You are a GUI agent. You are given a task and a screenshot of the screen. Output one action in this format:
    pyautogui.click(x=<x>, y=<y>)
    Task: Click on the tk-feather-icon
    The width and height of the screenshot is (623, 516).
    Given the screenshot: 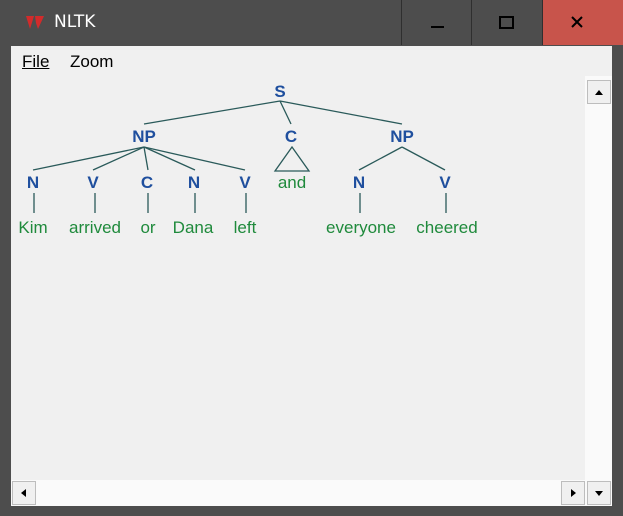 What is the action you would take?
    pyautogui.click(x=35, y=22)
    